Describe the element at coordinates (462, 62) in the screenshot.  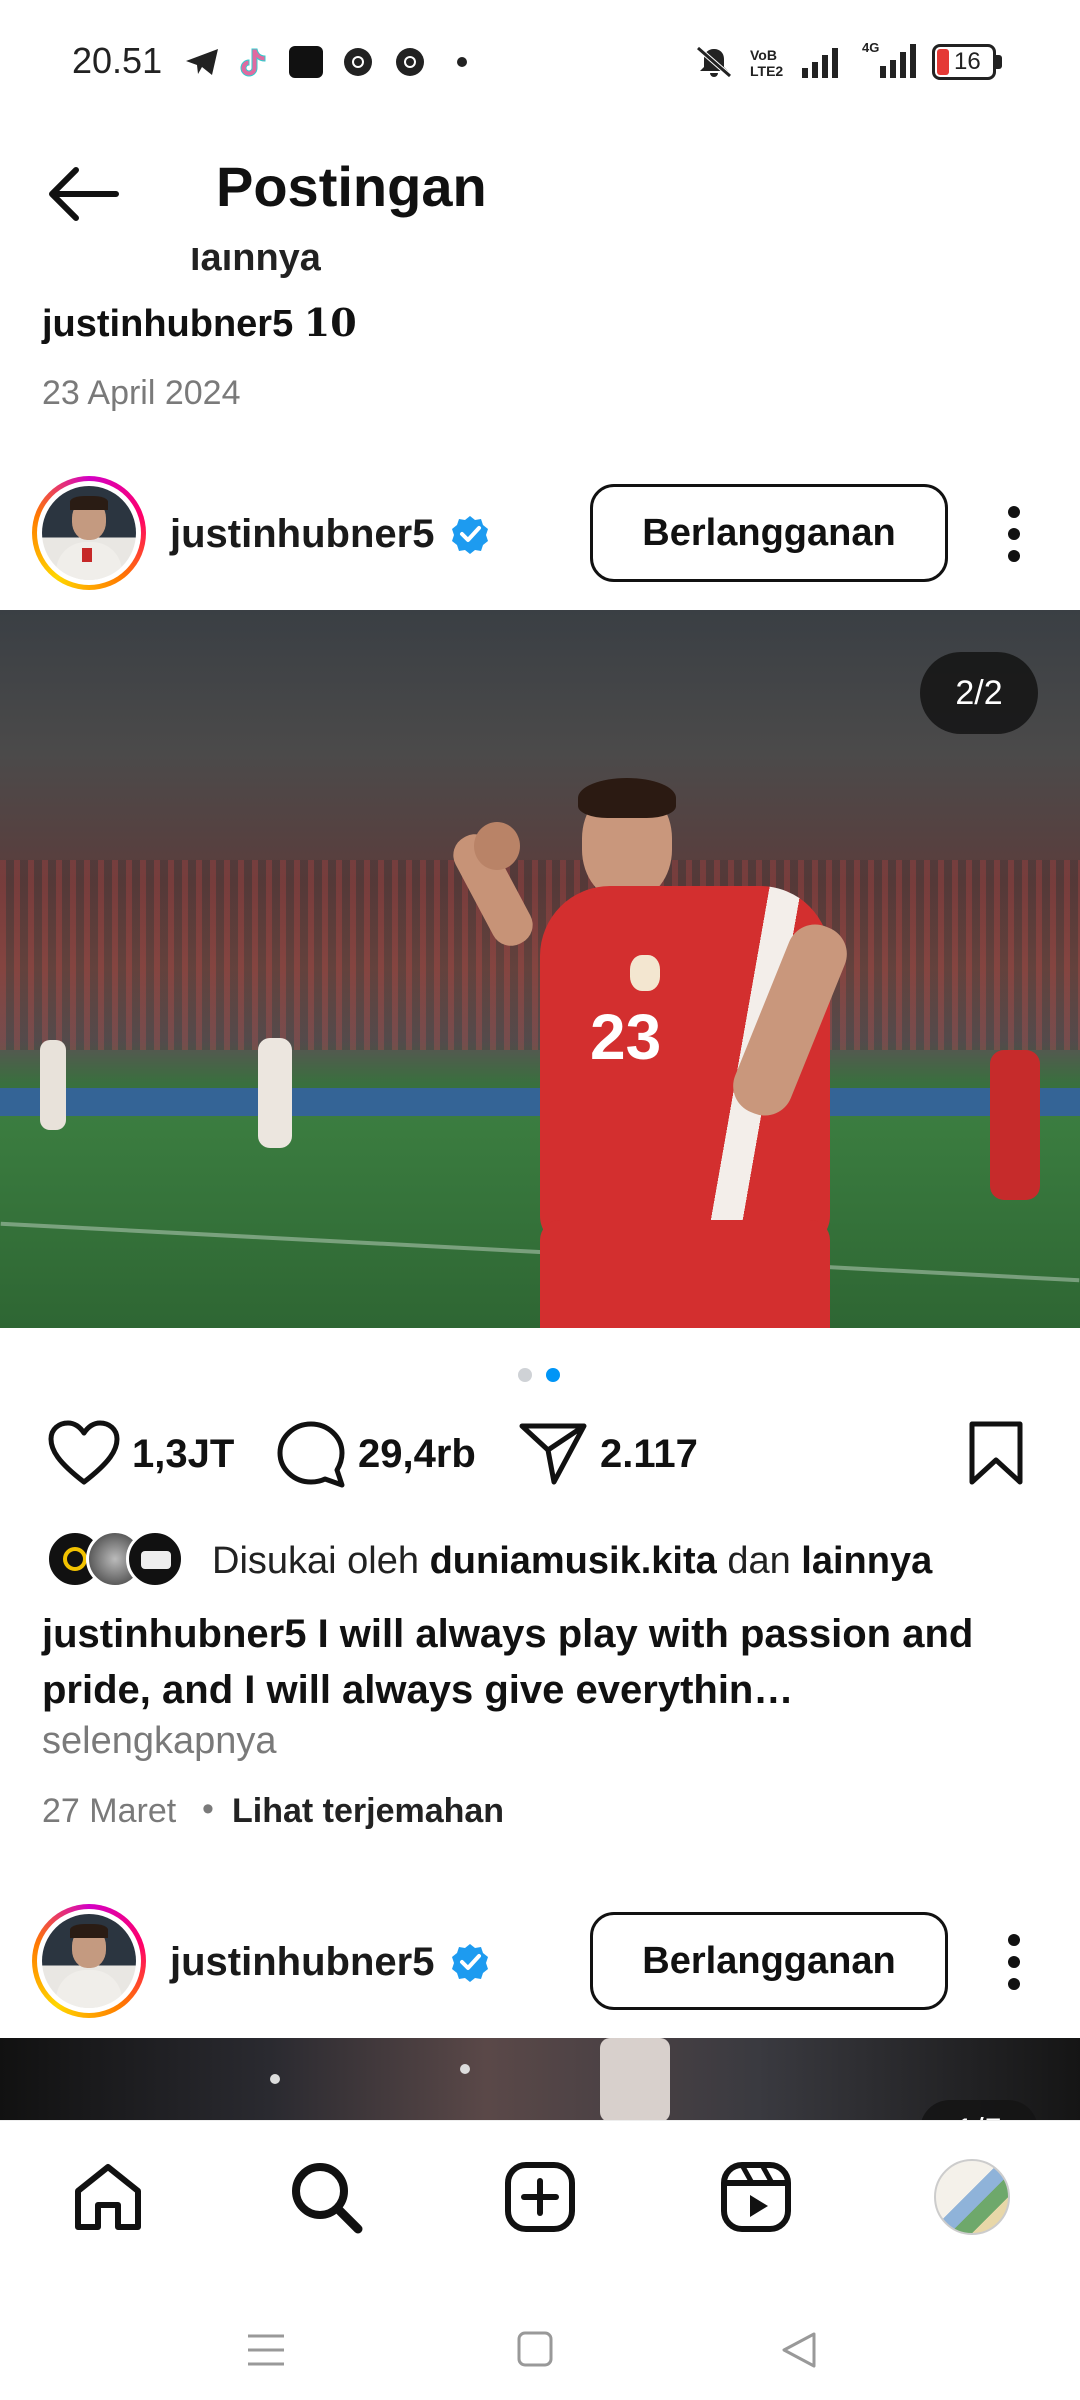
I see `more-notifications-dot-icon` at that location.